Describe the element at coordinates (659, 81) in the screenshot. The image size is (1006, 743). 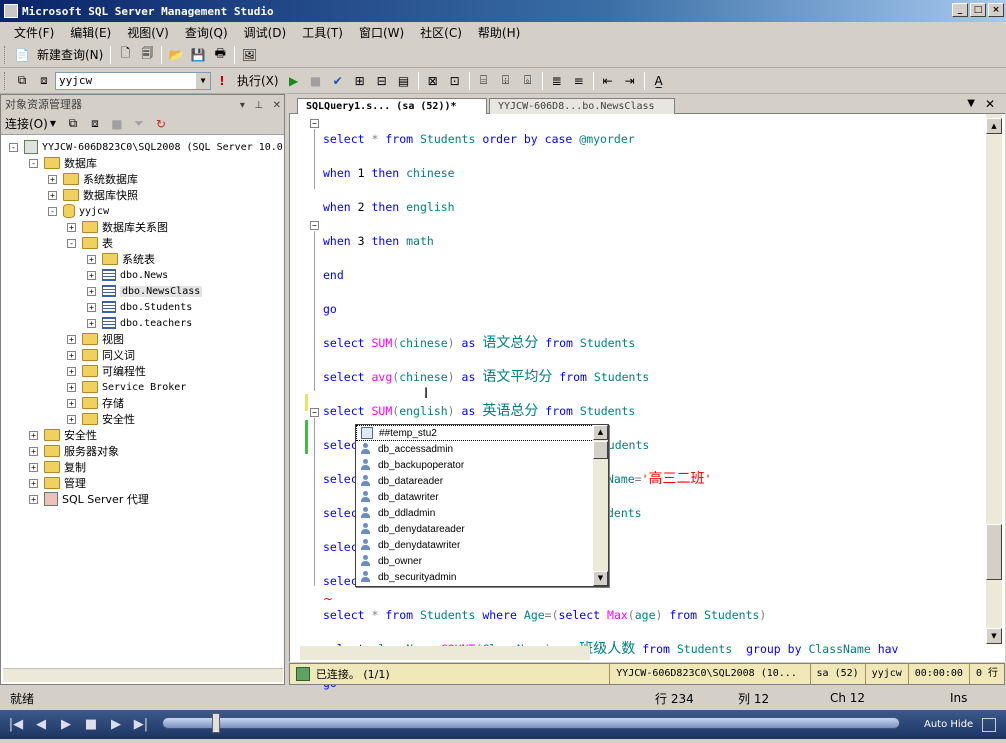
I see `specify-values-icon: A̲` at that location.